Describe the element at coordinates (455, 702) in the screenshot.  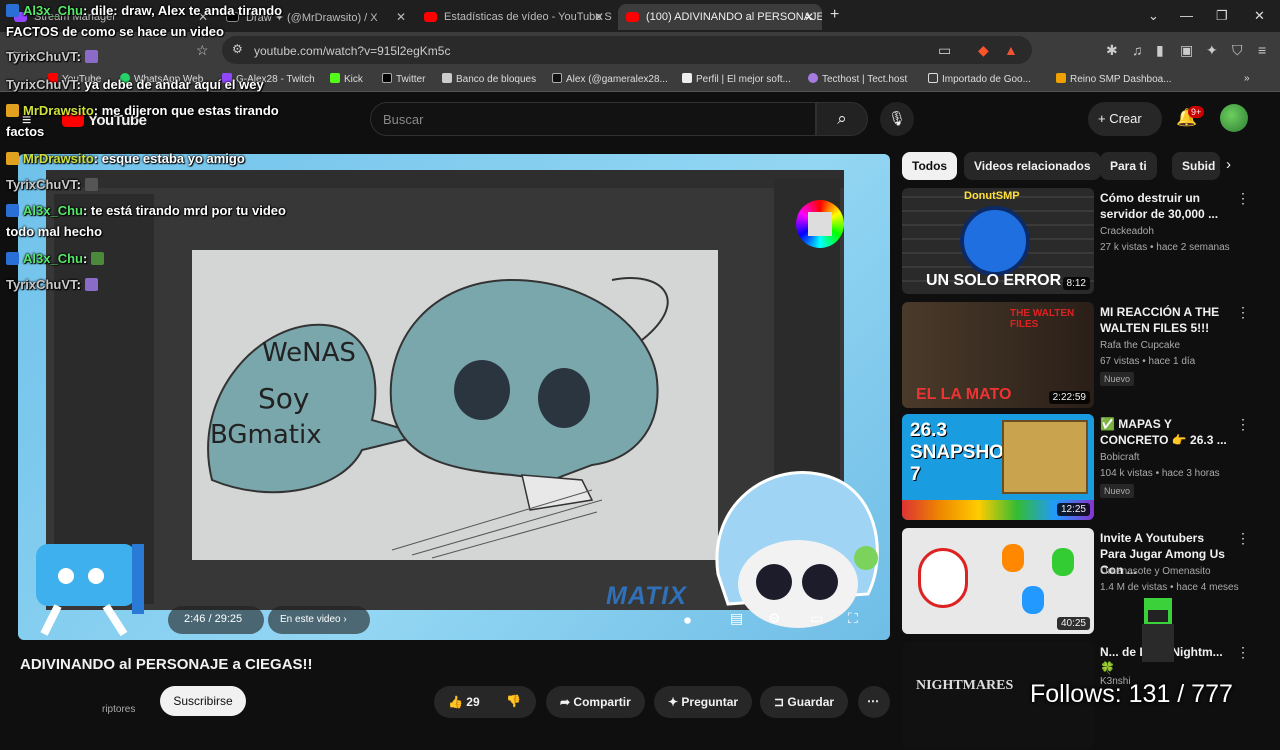
I see `like-icon: 👍` at that location.